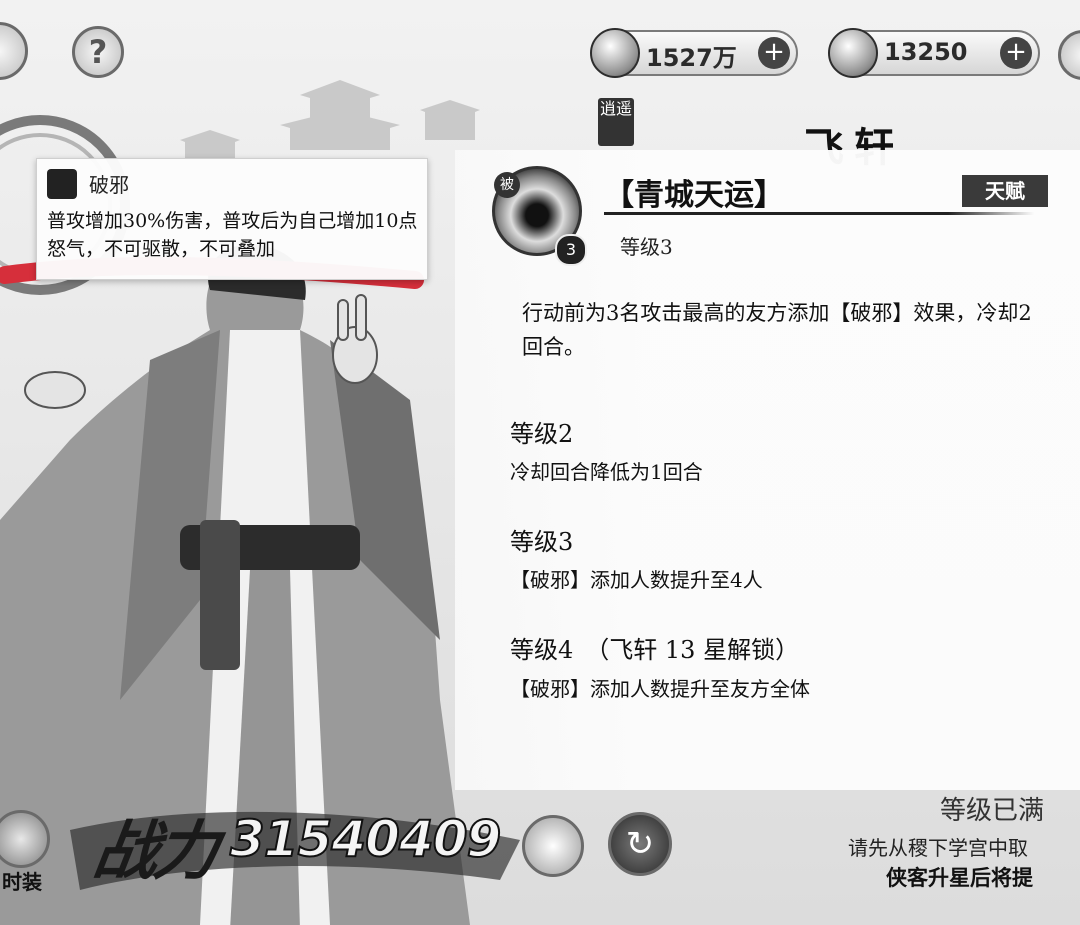  What do you see at coordinates (938, 848) in the screenshot?
I see `upgrade-hint-line1: 请先从稷下学宫中取` at bounding box center [938, 848].